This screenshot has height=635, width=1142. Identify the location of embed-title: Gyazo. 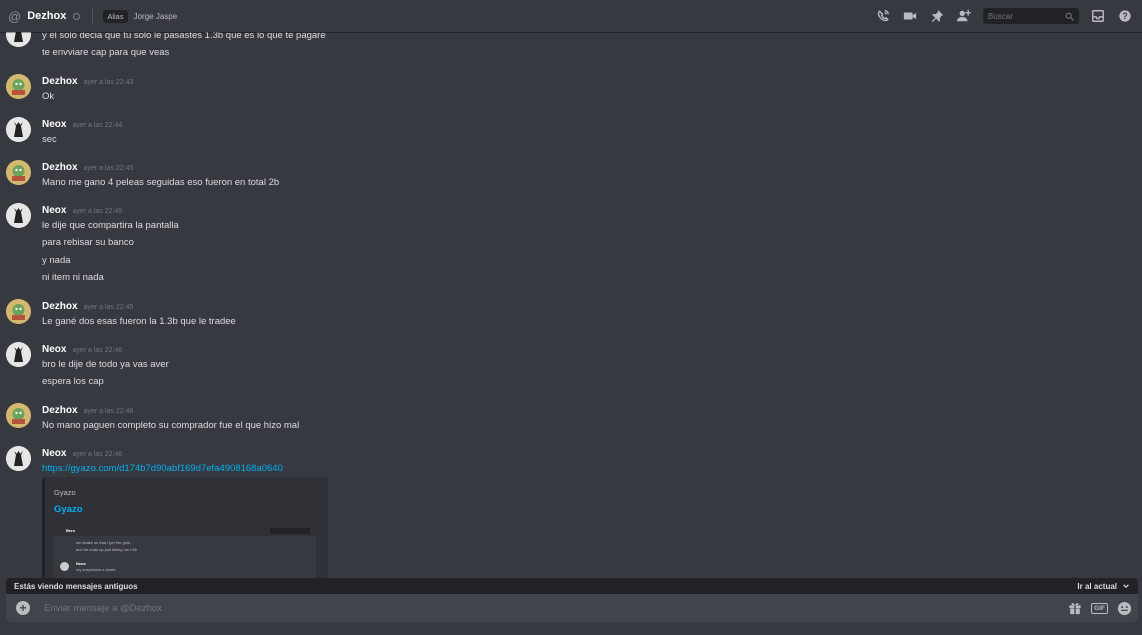
(68, 509).